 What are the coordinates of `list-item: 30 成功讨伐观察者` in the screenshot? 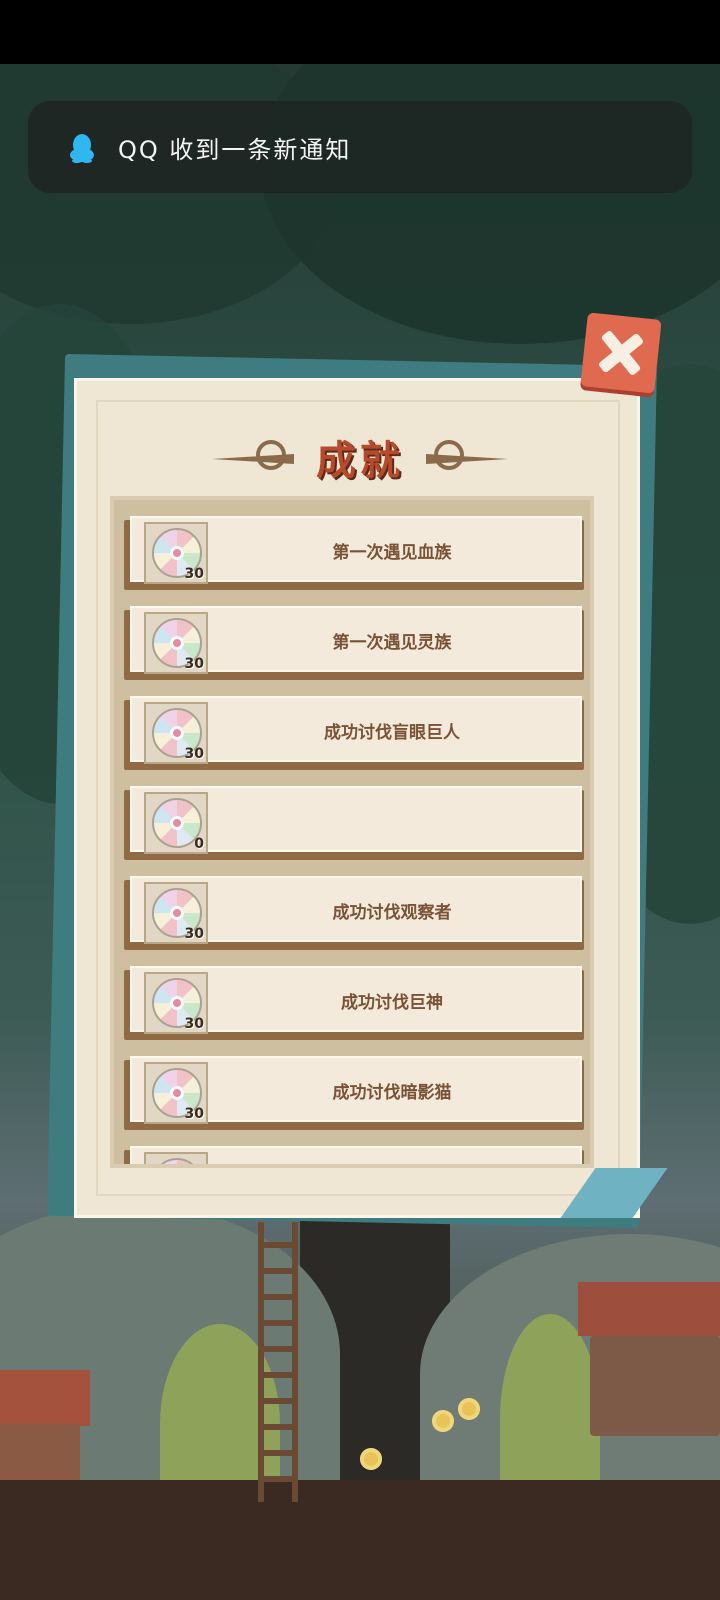 It's located at (354, 913).